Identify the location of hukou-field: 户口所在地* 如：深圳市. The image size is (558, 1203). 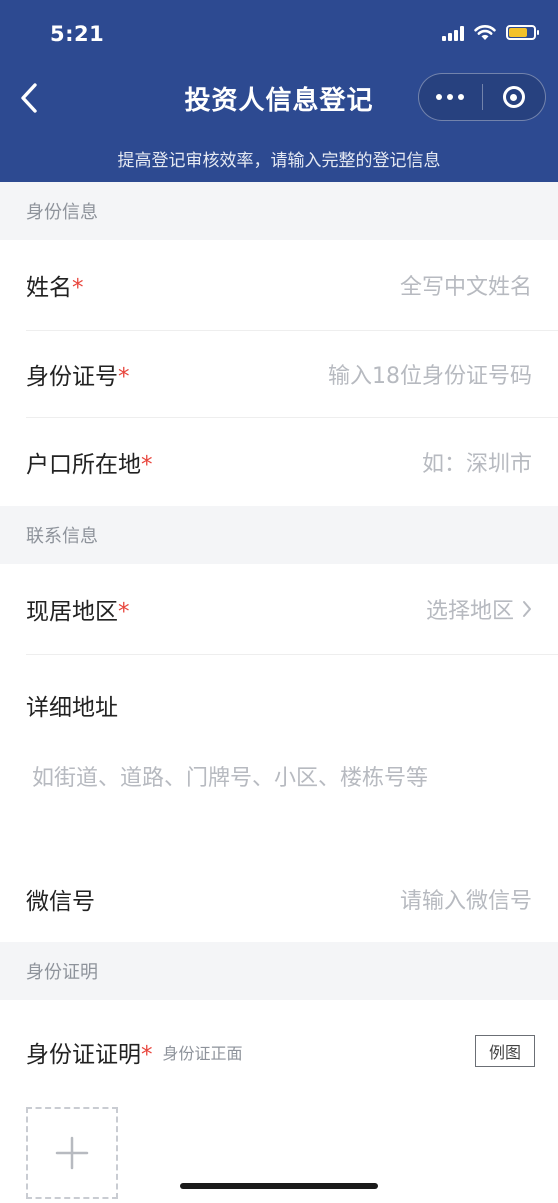
(279, 462).